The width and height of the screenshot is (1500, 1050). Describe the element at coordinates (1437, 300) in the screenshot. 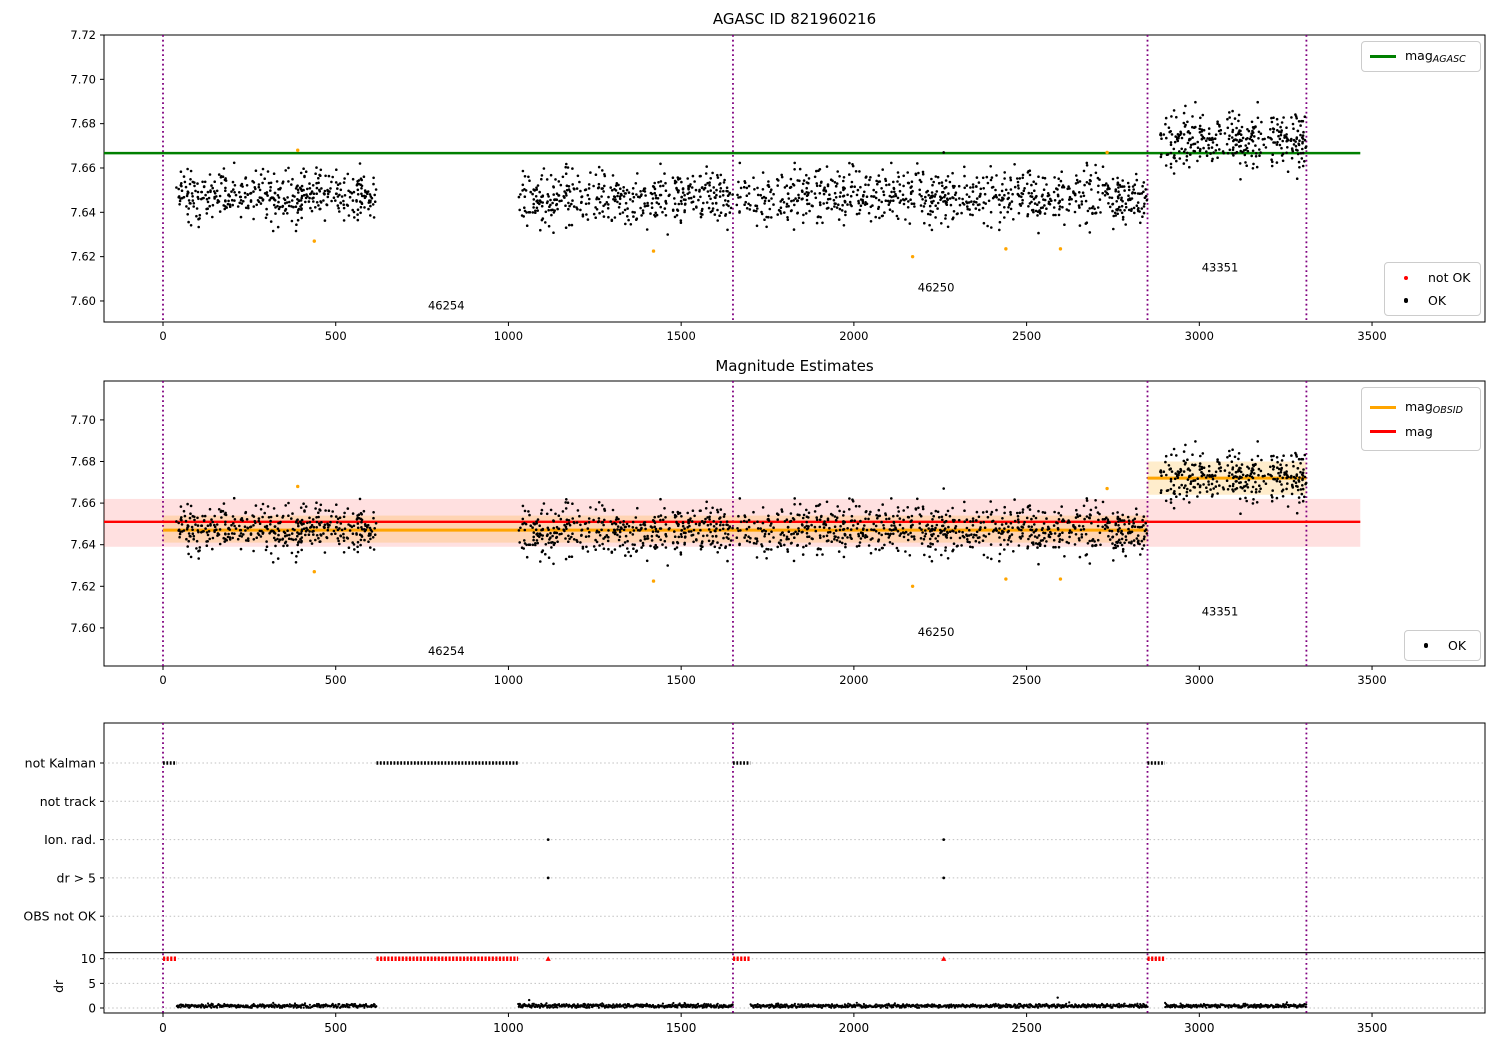

I see `legend-label-ok: OK` at that location.